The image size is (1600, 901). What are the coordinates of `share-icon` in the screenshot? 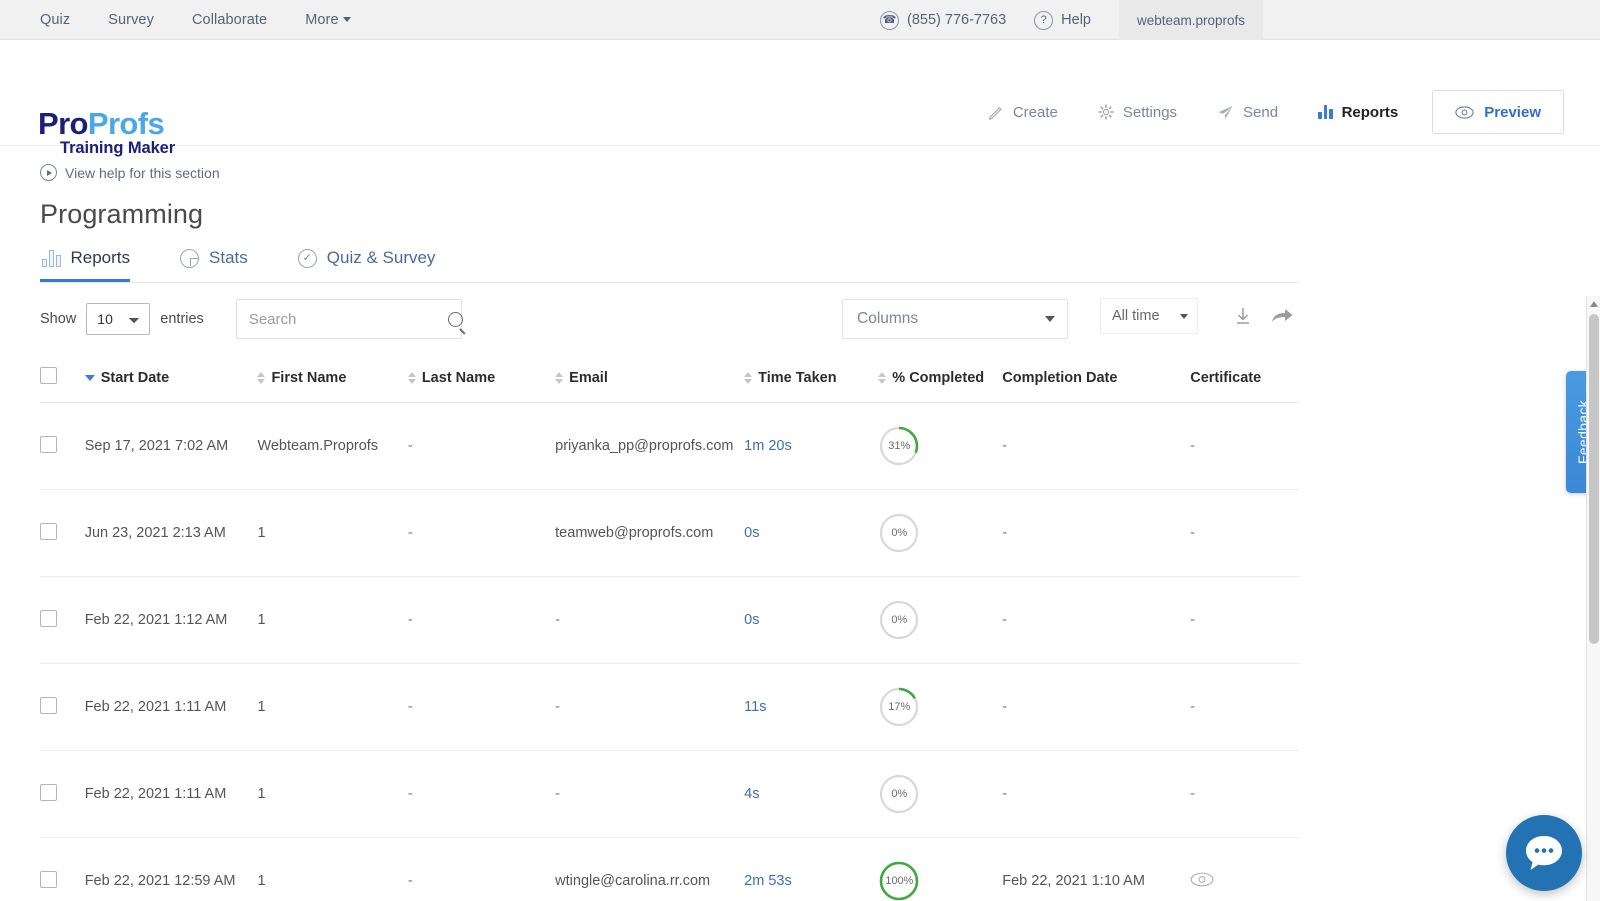 It's located at (1282, 315).